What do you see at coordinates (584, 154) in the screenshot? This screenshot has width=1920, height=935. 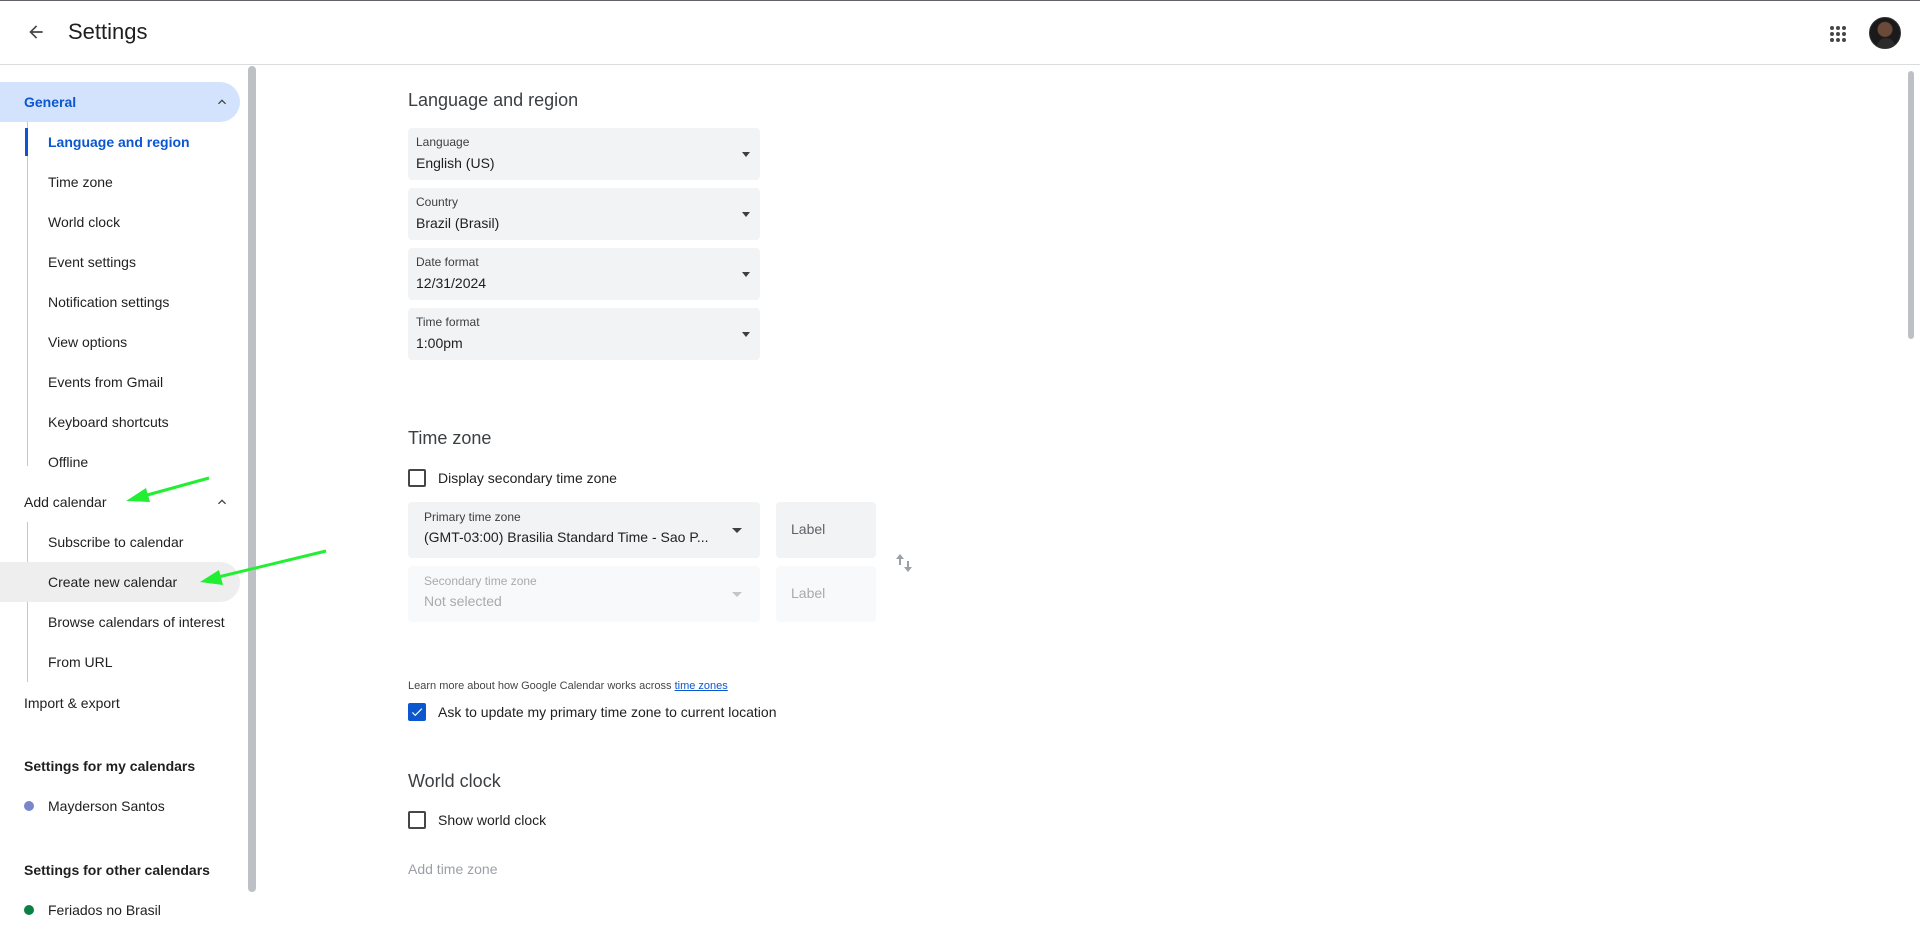 I see `language-select: Language English (US)` at bounding box center [584, 154].